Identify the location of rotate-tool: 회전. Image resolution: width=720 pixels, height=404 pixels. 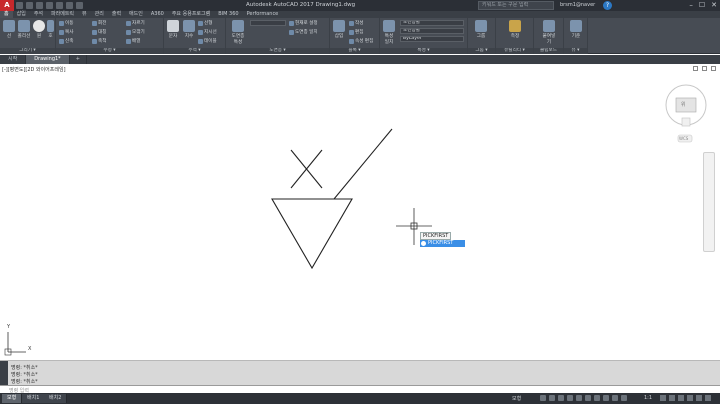
(99, 23).